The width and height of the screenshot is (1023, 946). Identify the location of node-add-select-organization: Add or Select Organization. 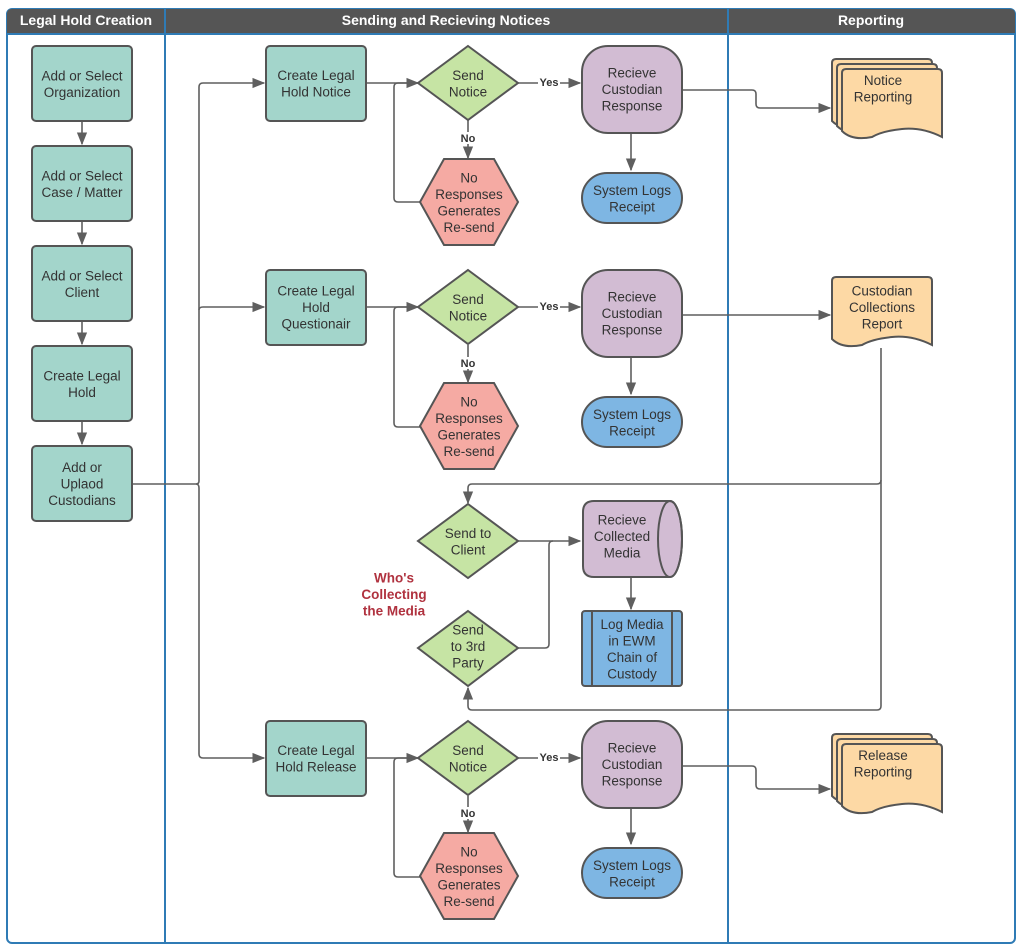
(82, 83).